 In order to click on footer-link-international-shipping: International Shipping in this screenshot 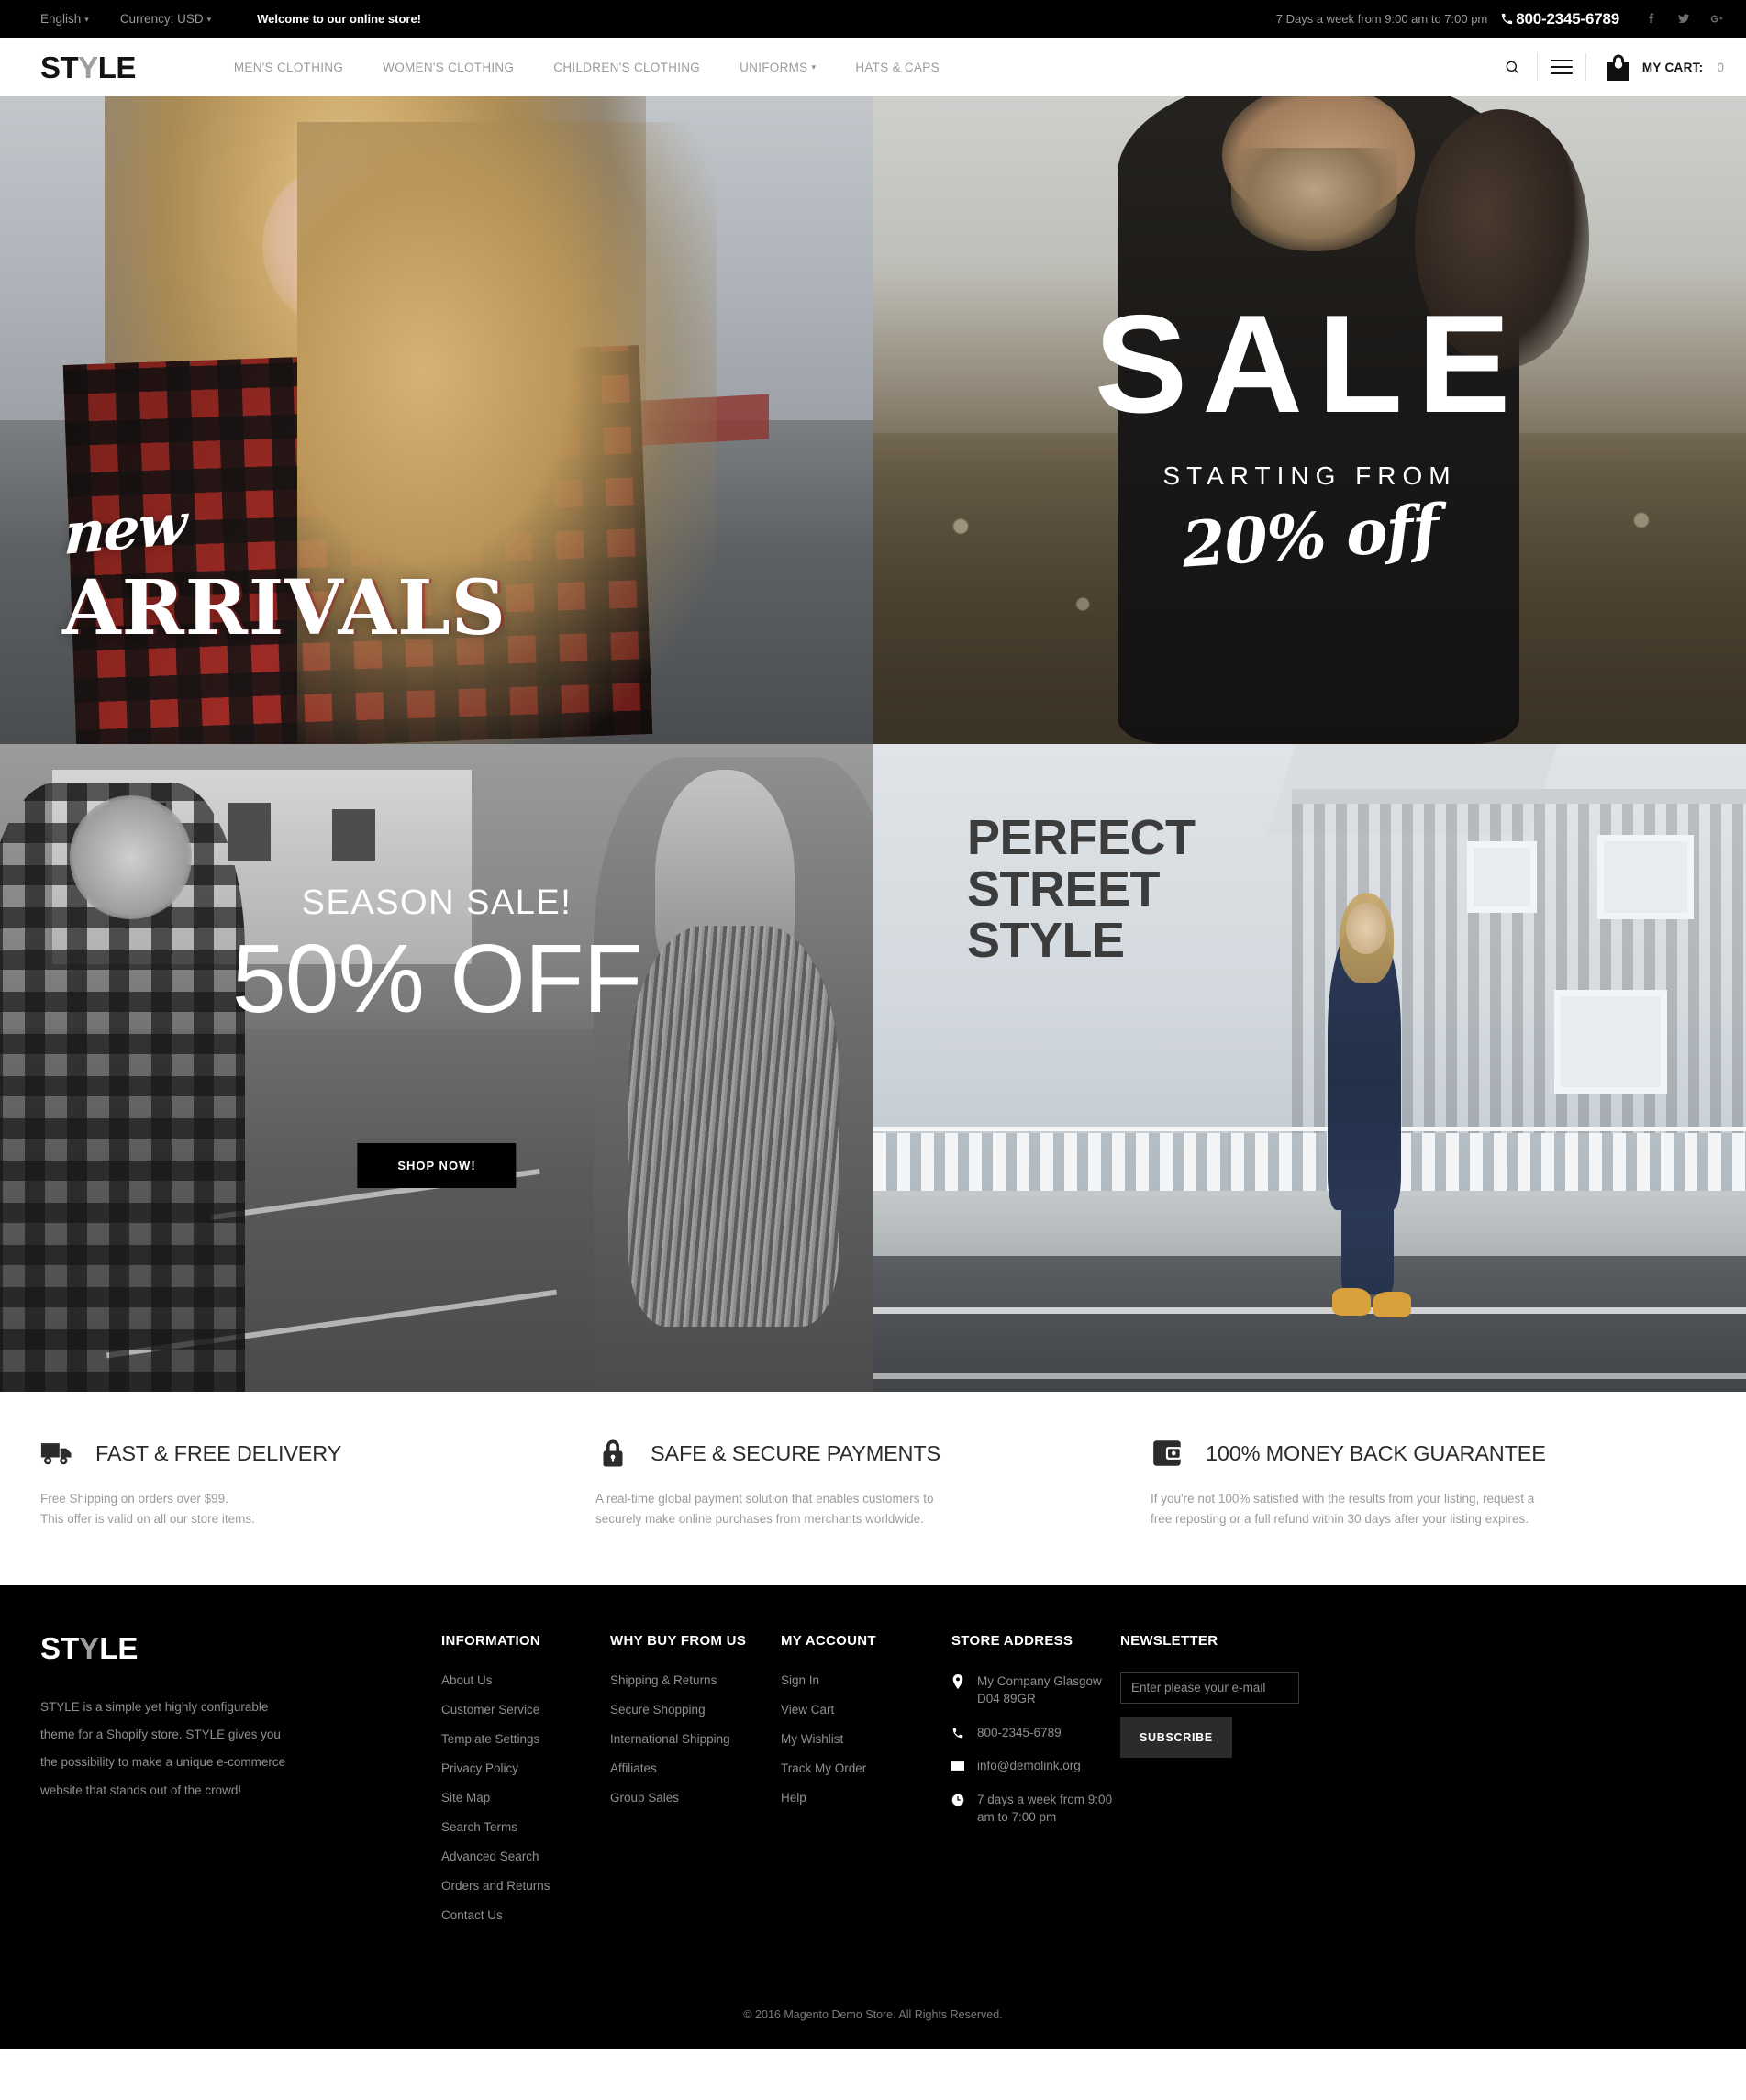, I will do `click(670, 1739)`.